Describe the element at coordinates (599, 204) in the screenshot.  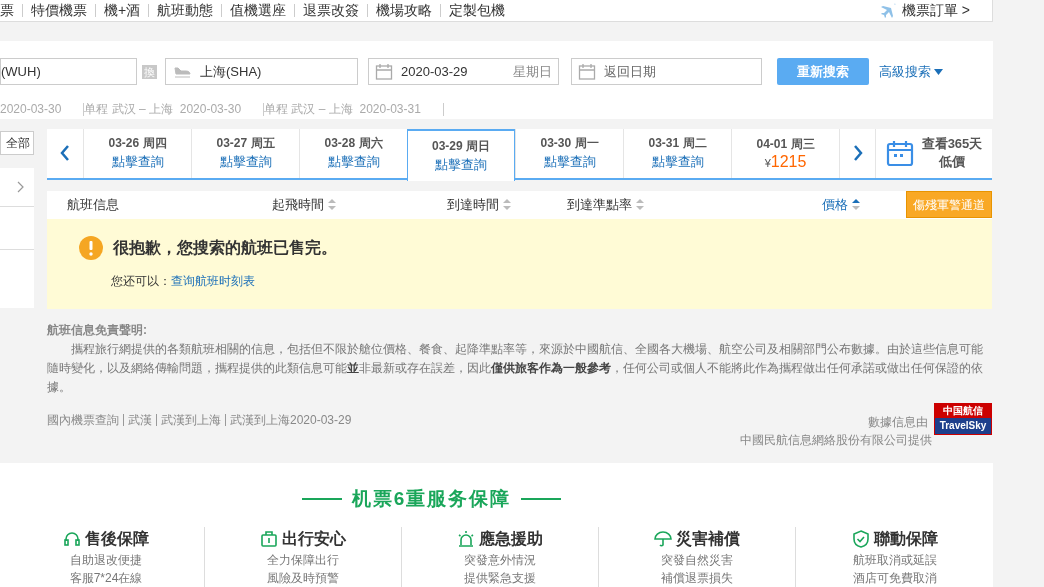
I see `column-header: 到達準點率` at that location.